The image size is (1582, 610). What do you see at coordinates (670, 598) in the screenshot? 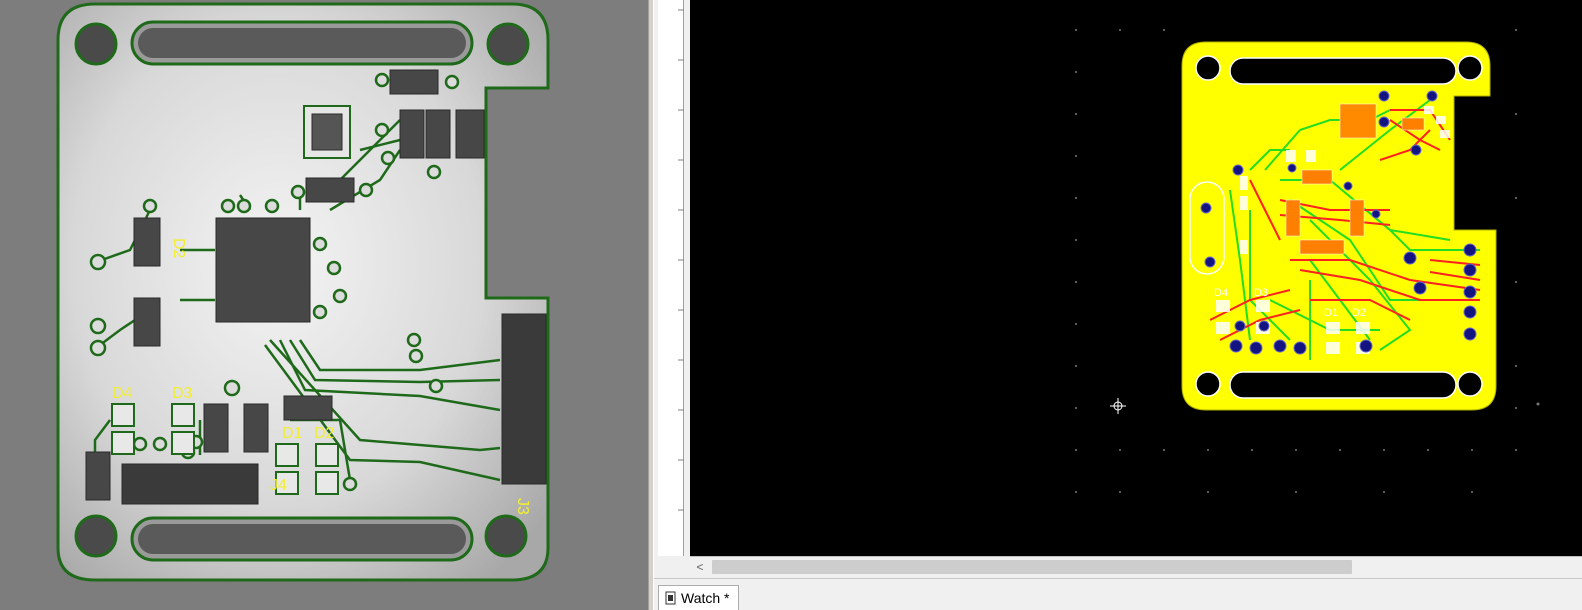
I see `watch-document-icon` at bounding box center [670, 598].